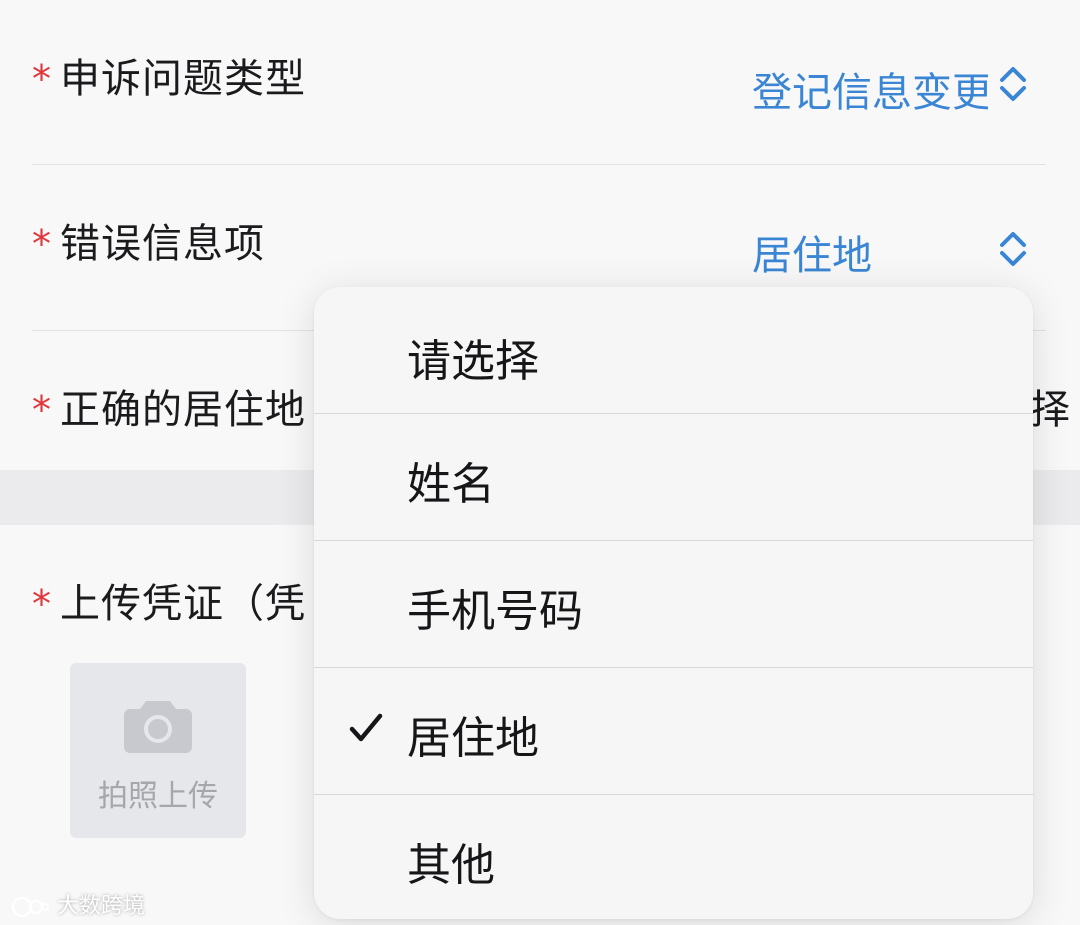 Image resolution: width=1080 pixels, height=925 pixels. Describe the element at coordinates (158, 726) in the screenshot. I see `camera-icon` at that location.